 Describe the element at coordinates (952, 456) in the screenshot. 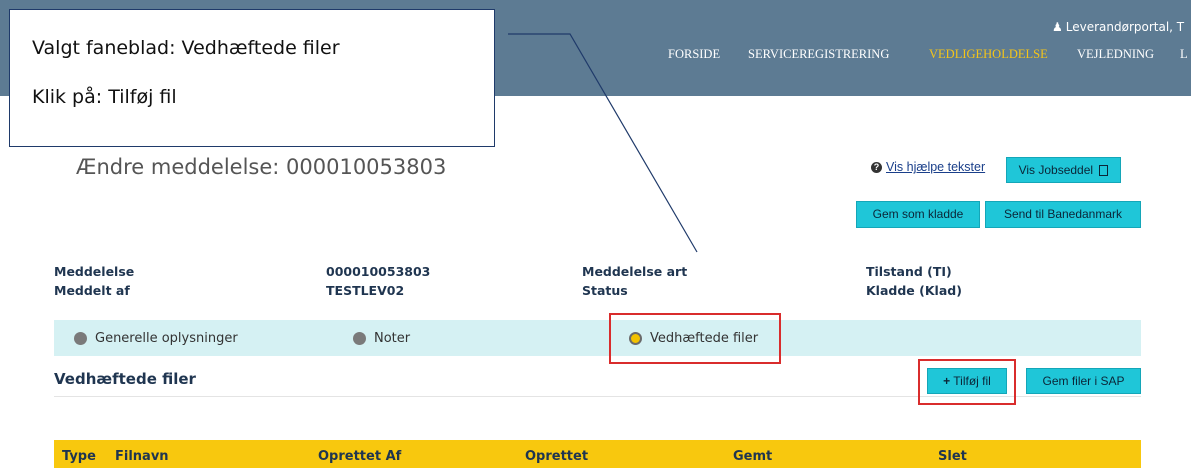

I see `column-header-slet: Slet` at that location.